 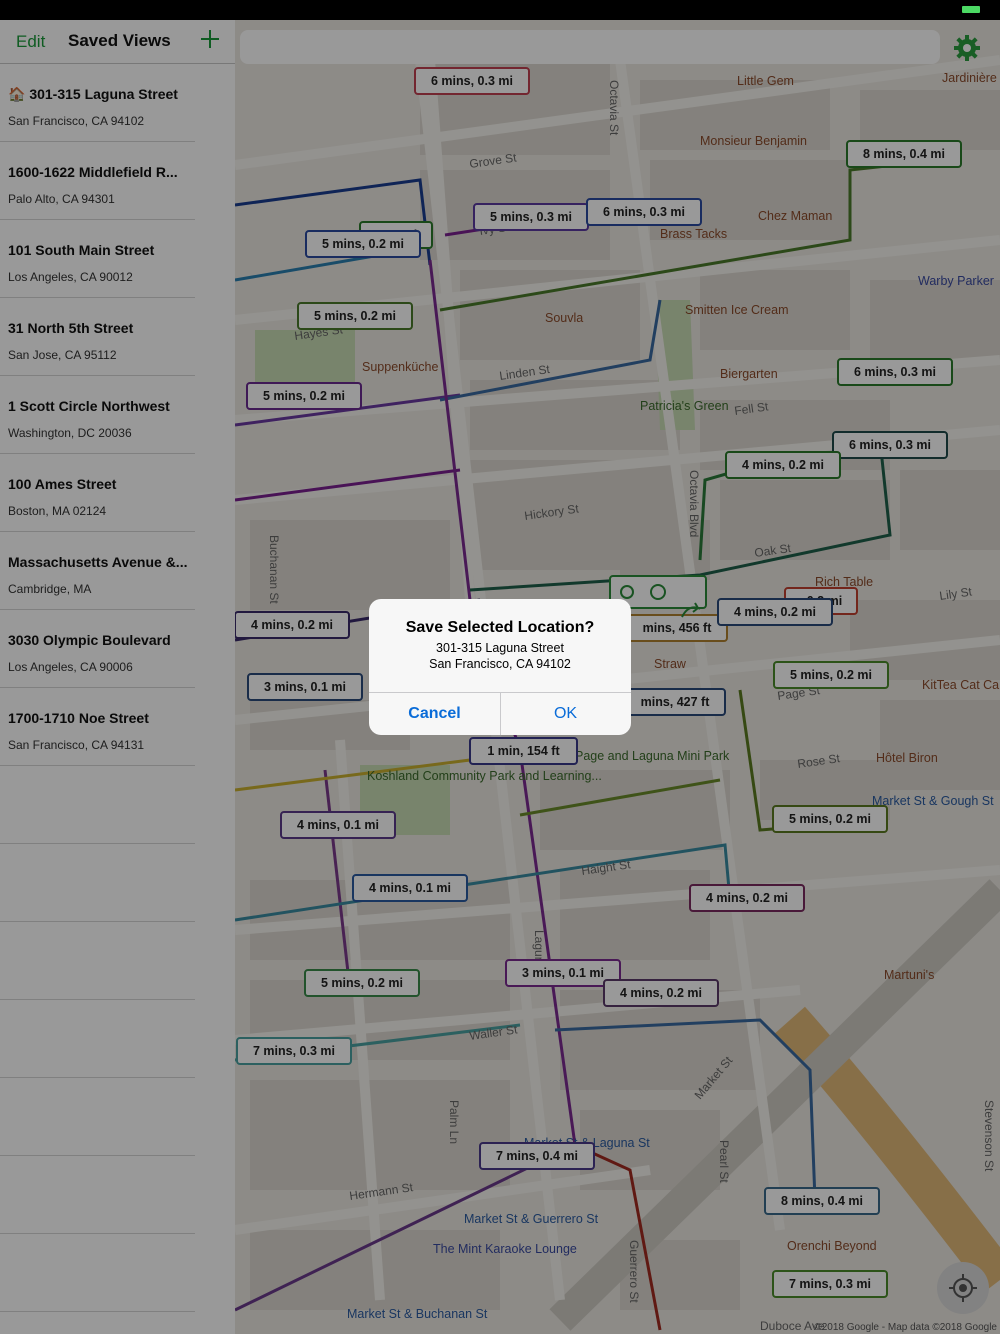 I want to click on dialog-title: Save Selected Location?, so click(x=500, y=627).